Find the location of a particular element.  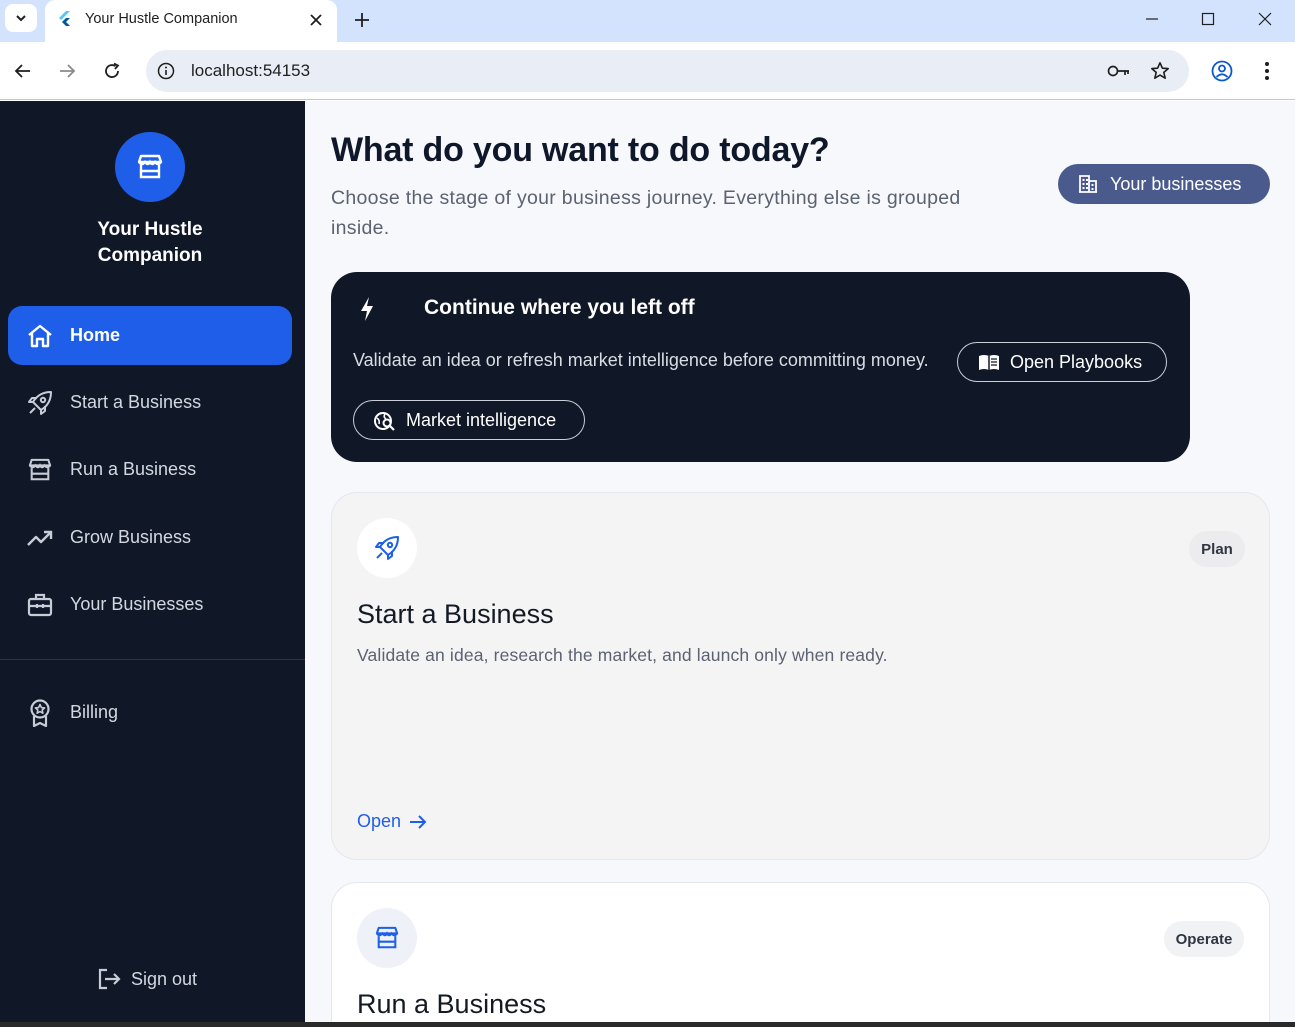

logout-icon is located at coordinates (109, 979).